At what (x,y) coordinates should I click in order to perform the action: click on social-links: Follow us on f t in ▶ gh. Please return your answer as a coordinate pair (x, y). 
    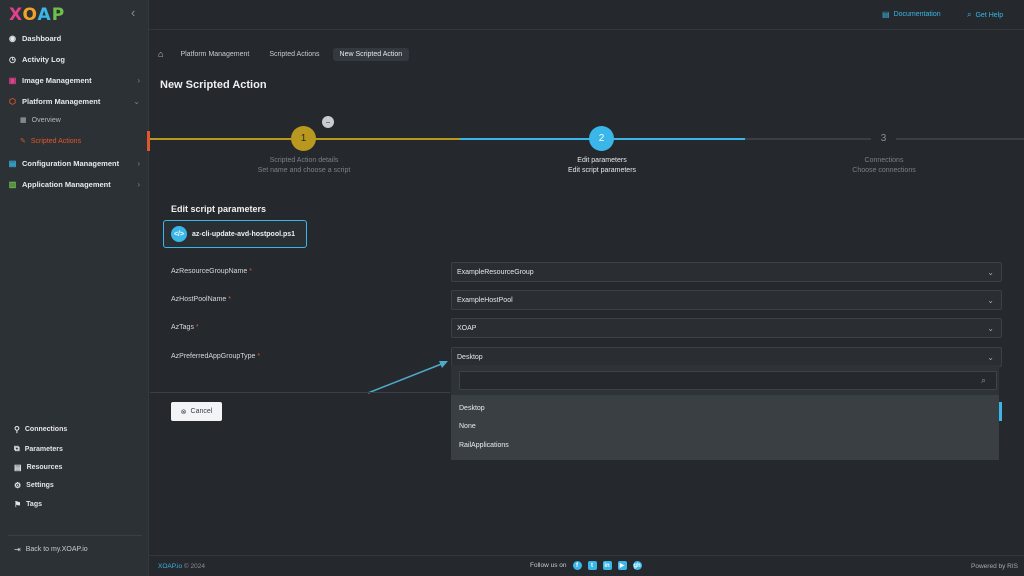
    Looking at the image, I should click on (586, 565).